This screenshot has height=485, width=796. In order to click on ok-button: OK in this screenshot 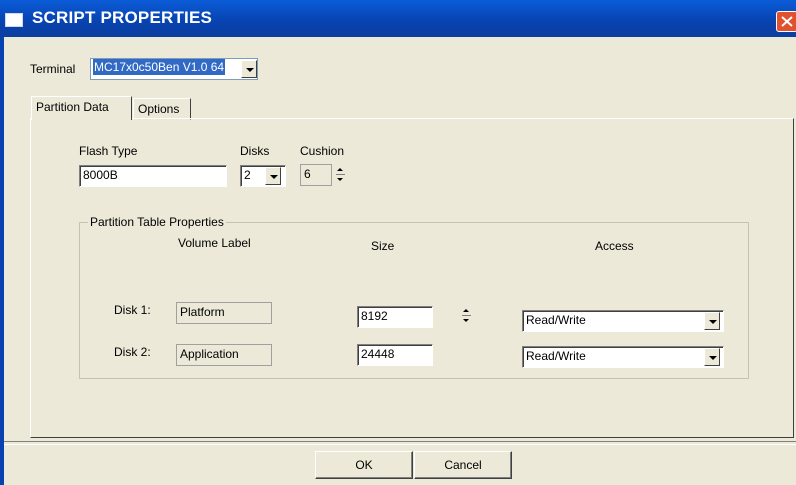, I will do `click(364, 465)`.